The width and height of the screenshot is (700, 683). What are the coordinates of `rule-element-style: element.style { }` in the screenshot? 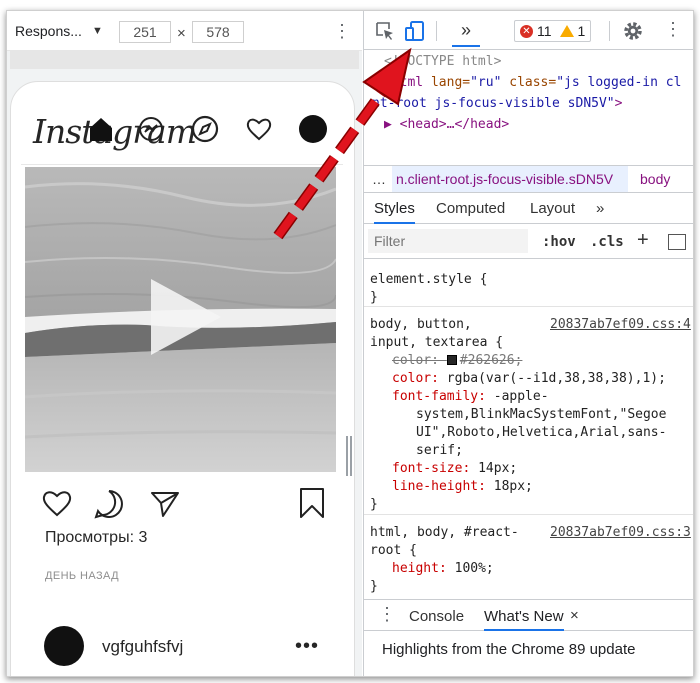 It's located at (528, 283).